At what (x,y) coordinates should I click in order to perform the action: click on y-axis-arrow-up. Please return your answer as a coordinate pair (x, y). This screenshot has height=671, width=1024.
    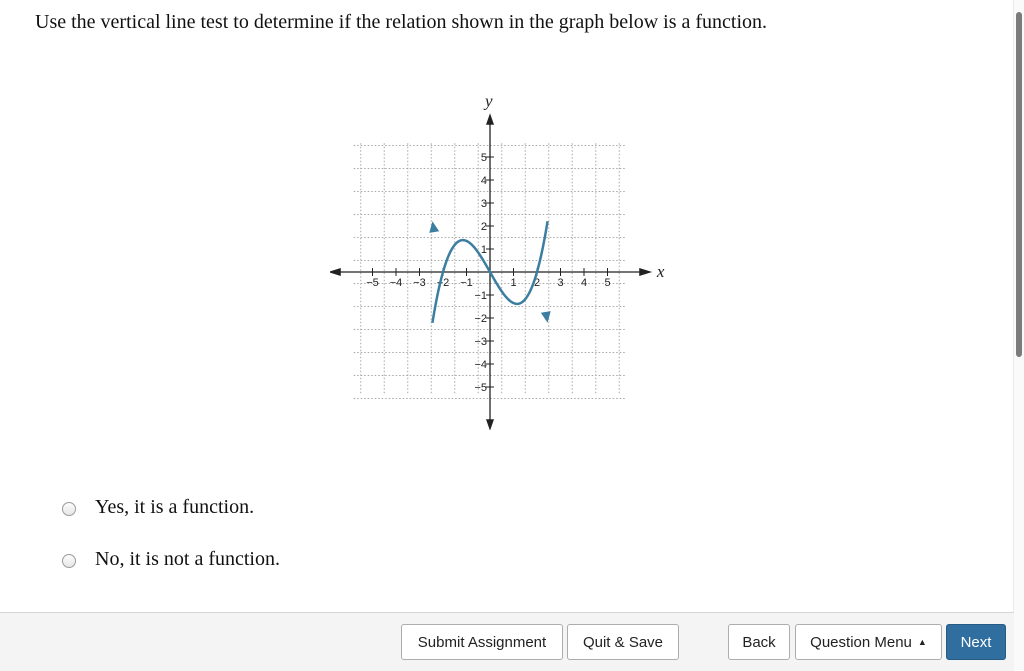
    Looking at the image, I should click on (490, 119).